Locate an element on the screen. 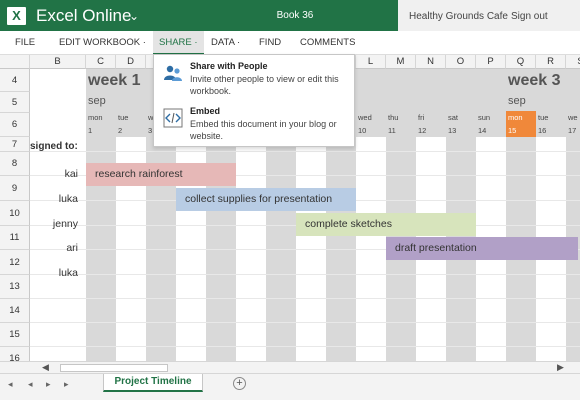  next-sheet-icon: ▸ is located at coordinates (48, 384).